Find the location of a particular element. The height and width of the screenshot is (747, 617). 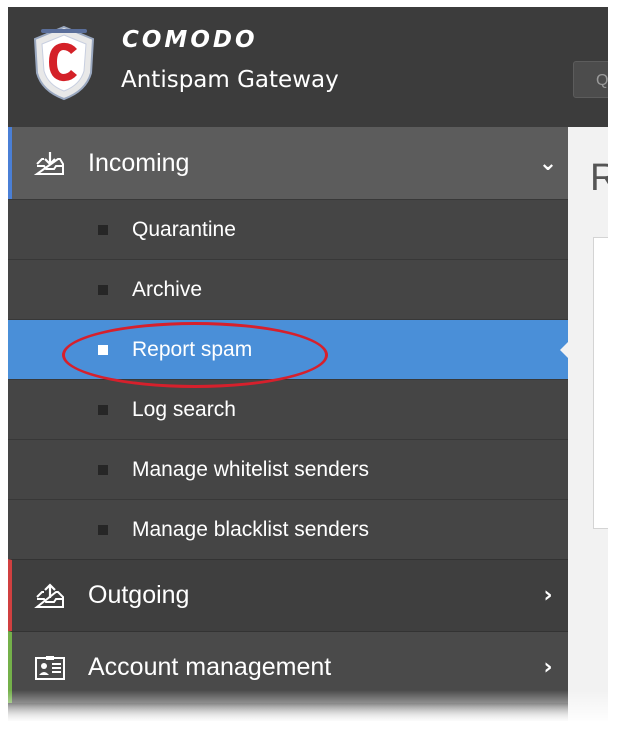

brand-name: COMODO is located at coordinates (190, 40).